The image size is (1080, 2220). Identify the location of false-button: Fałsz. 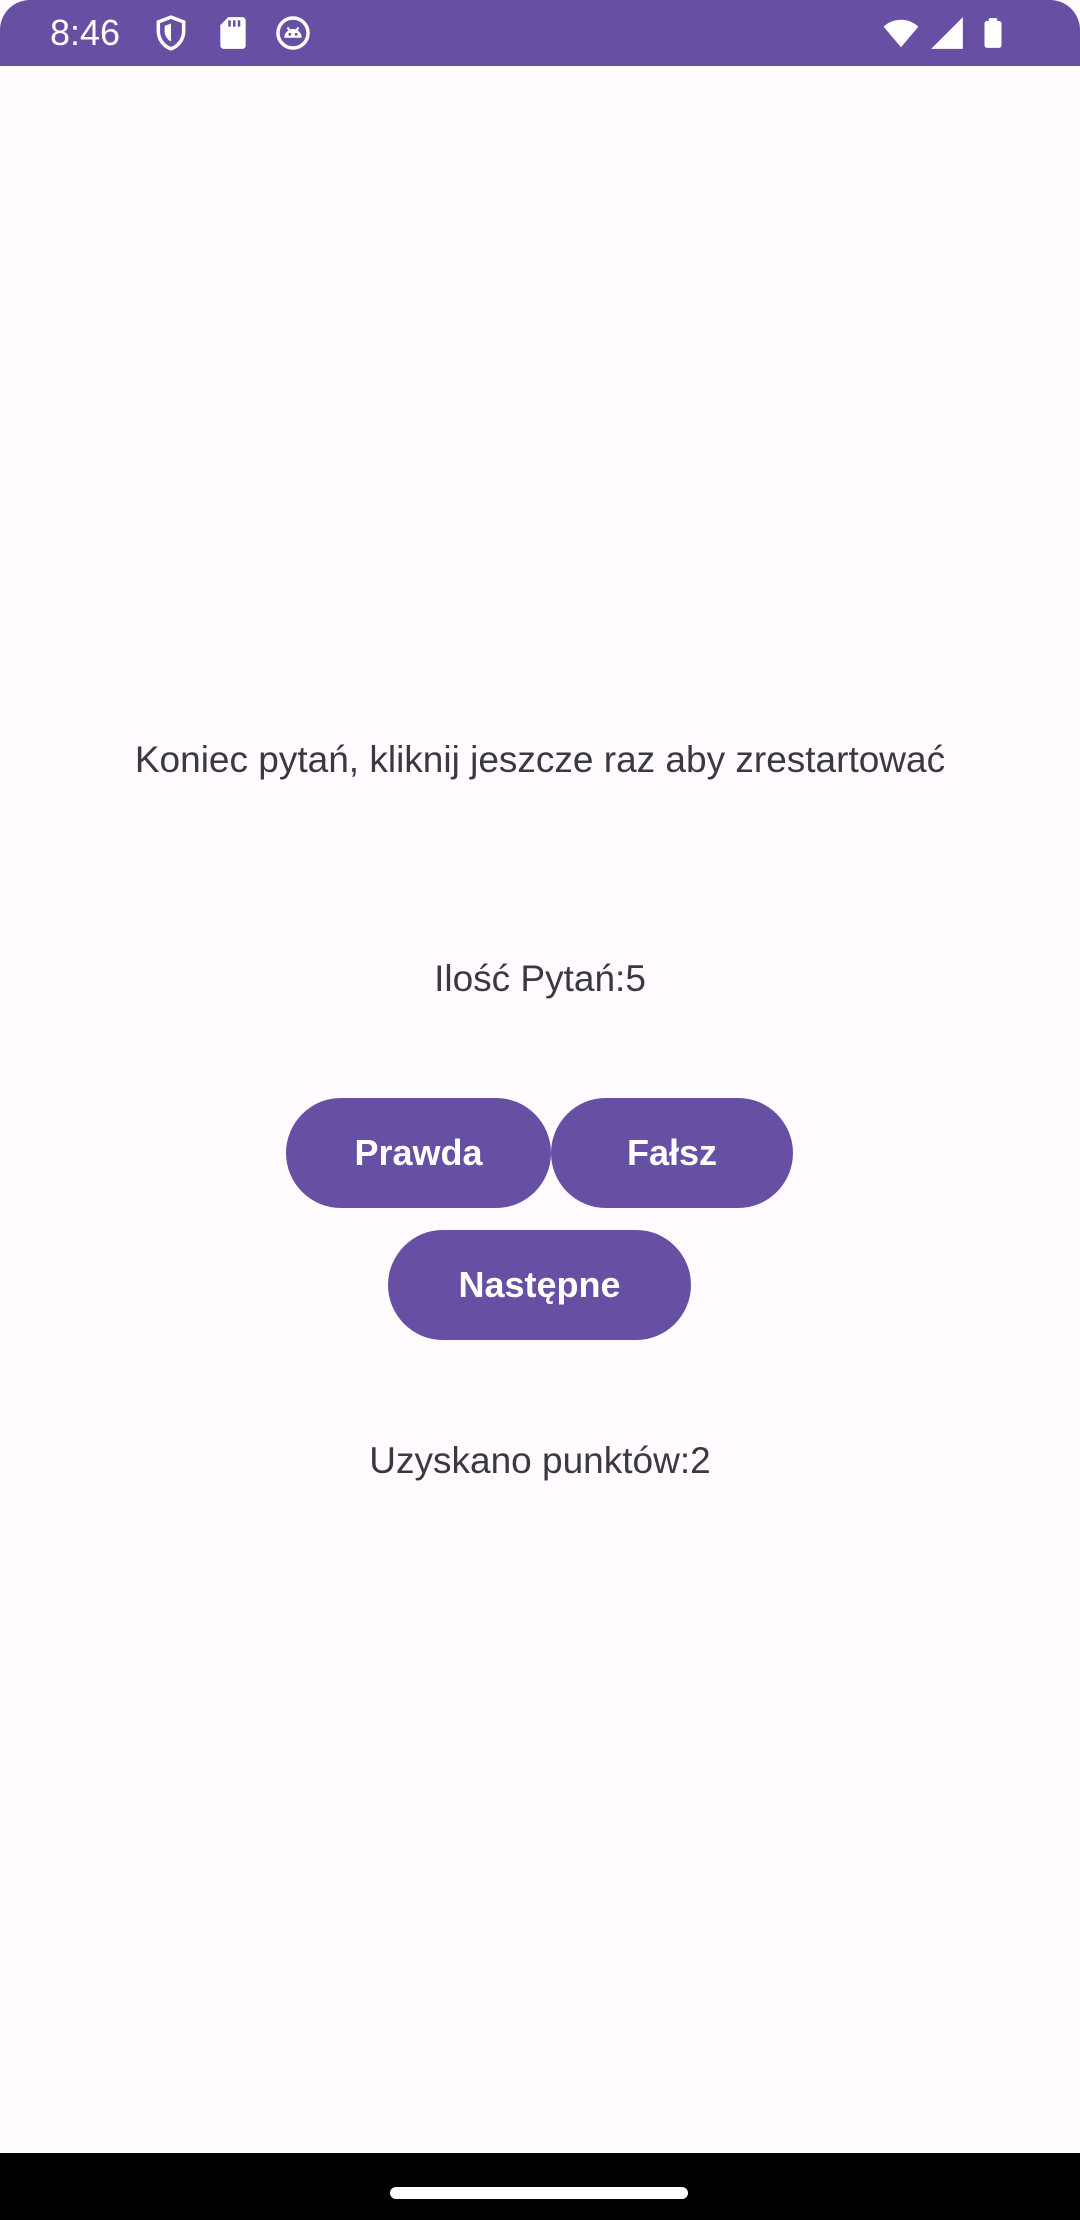
(672, 1153).